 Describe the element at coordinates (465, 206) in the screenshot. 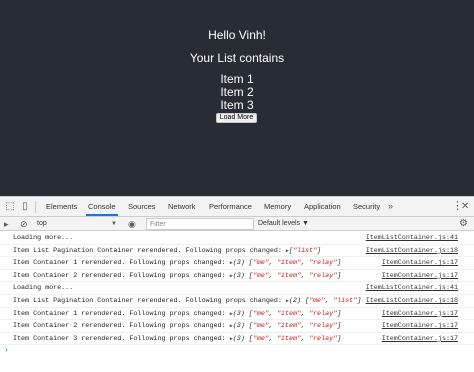

I see `close-devtools-icon: ✕` at that location.